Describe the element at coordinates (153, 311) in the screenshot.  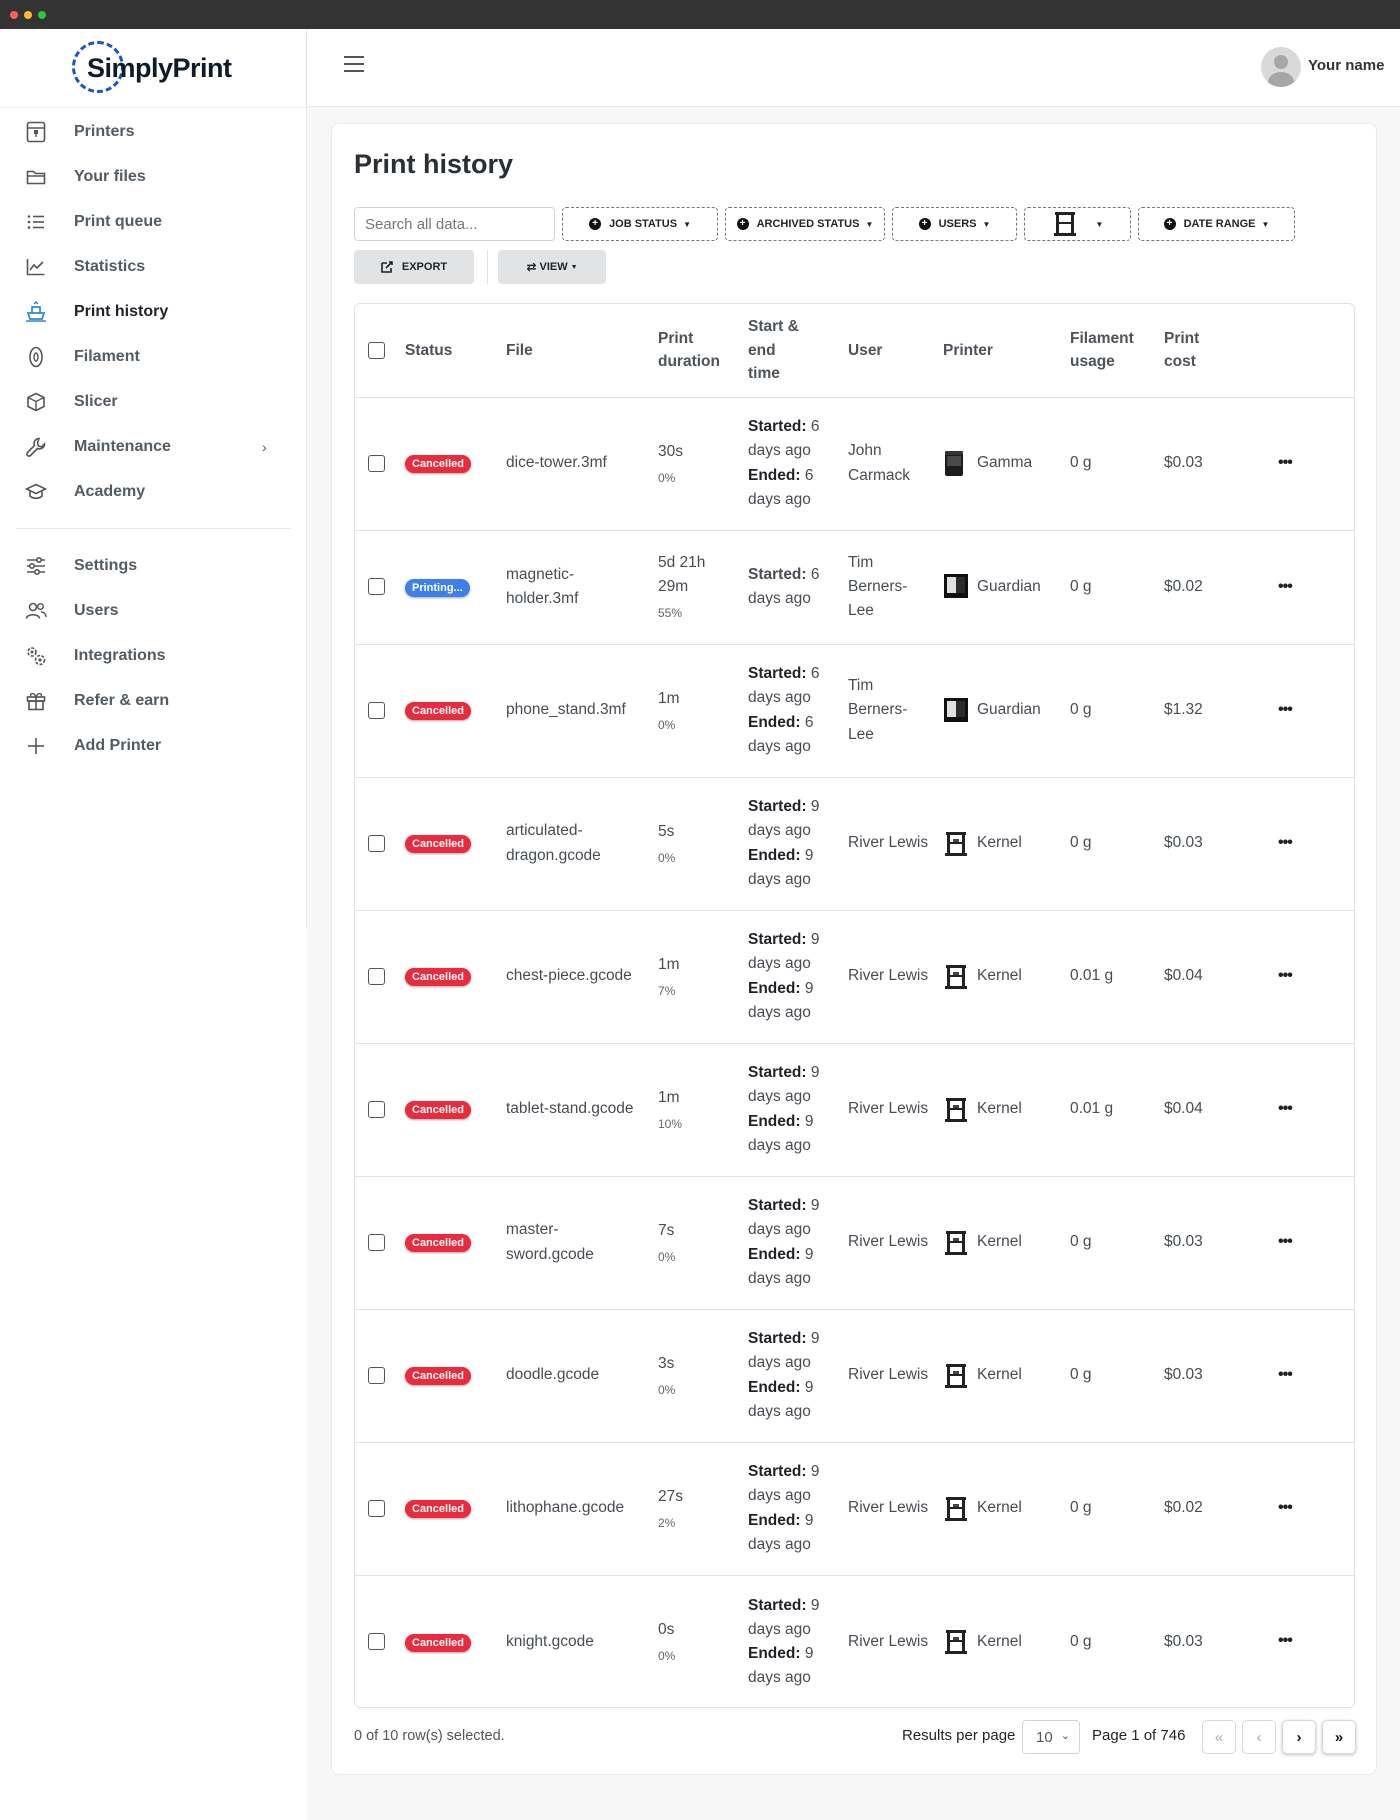
I see `sidebar-item-print-history: Print history` at that location.